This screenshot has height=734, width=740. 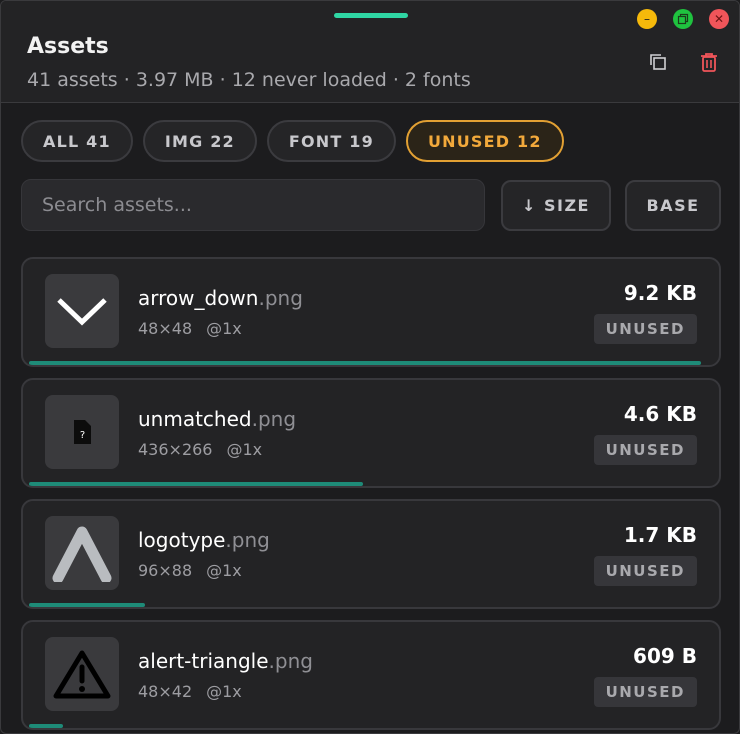 I want to click on copy-icon, so click(x=658, y=62).